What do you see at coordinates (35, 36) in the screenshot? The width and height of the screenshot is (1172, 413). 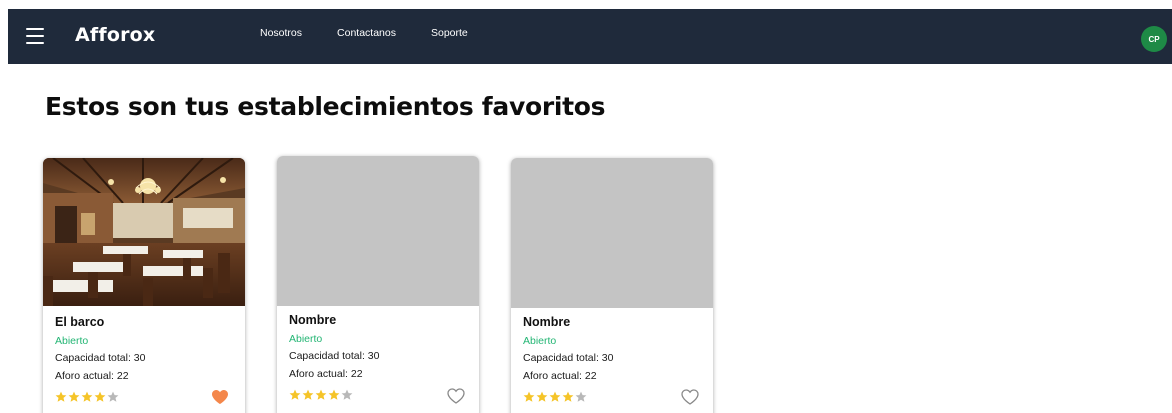 I see `hamburger-menu-icon` at bounding box center [35, 36].